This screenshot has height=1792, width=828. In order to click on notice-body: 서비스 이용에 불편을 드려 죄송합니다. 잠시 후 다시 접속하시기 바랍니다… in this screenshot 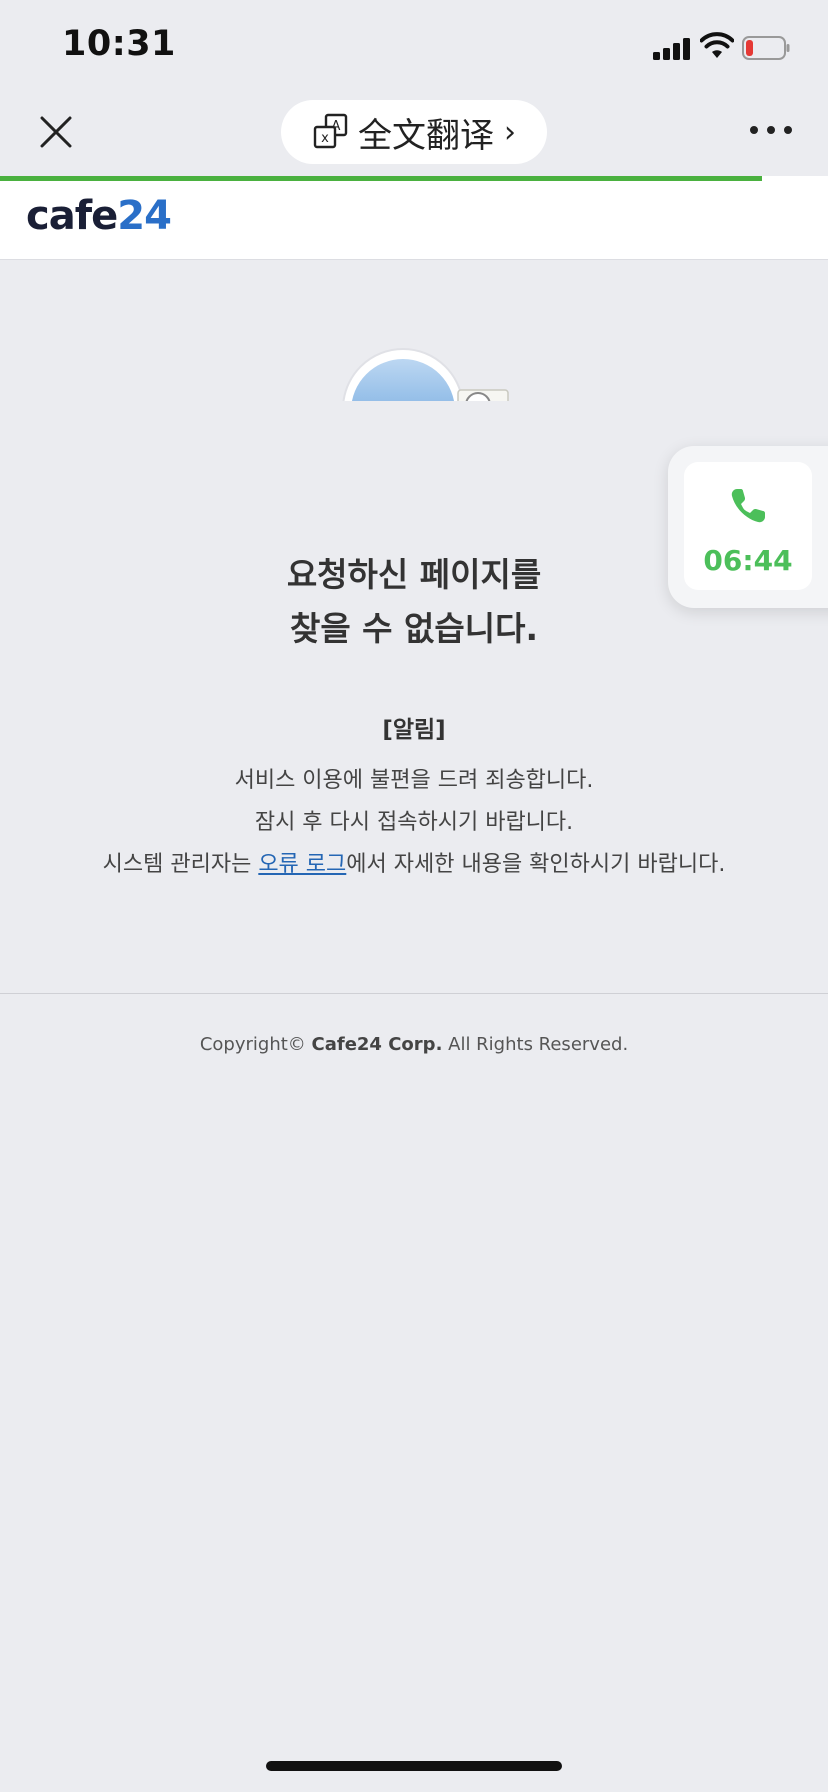, I will do `click(414, 823)`.